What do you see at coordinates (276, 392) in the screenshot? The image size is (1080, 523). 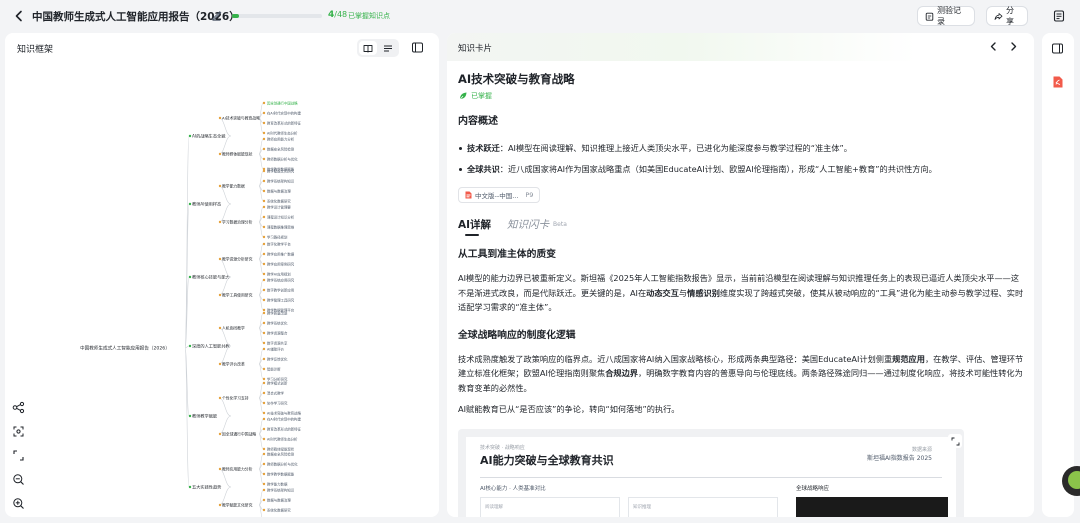 I see `mindmap-leaf-node: 混合式教学` at bounding box center [276, 392].